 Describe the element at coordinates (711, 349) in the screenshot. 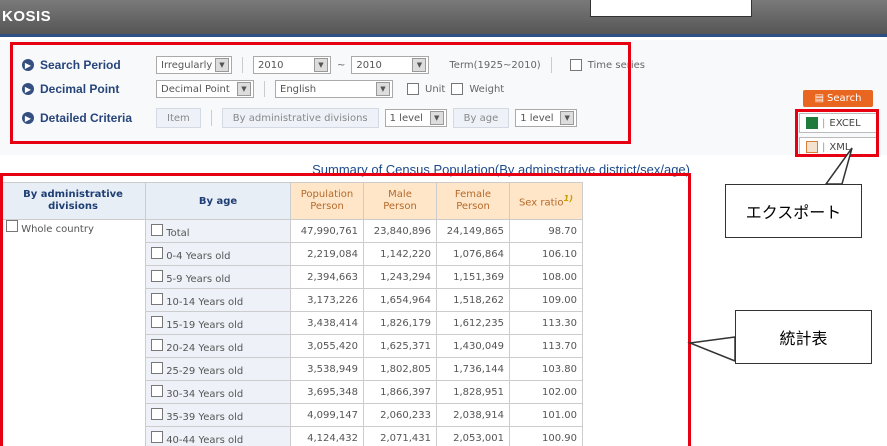

I see `stats-callout-pointer` at that location.